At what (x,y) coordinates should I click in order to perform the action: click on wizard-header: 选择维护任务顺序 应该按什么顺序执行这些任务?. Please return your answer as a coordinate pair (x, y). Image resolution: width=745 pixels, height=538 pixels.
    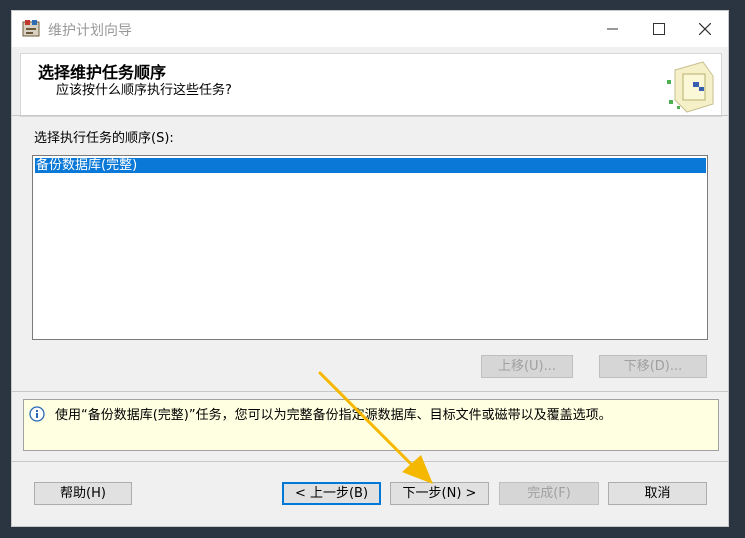
    Looking at the image, I should click on (371, 85).